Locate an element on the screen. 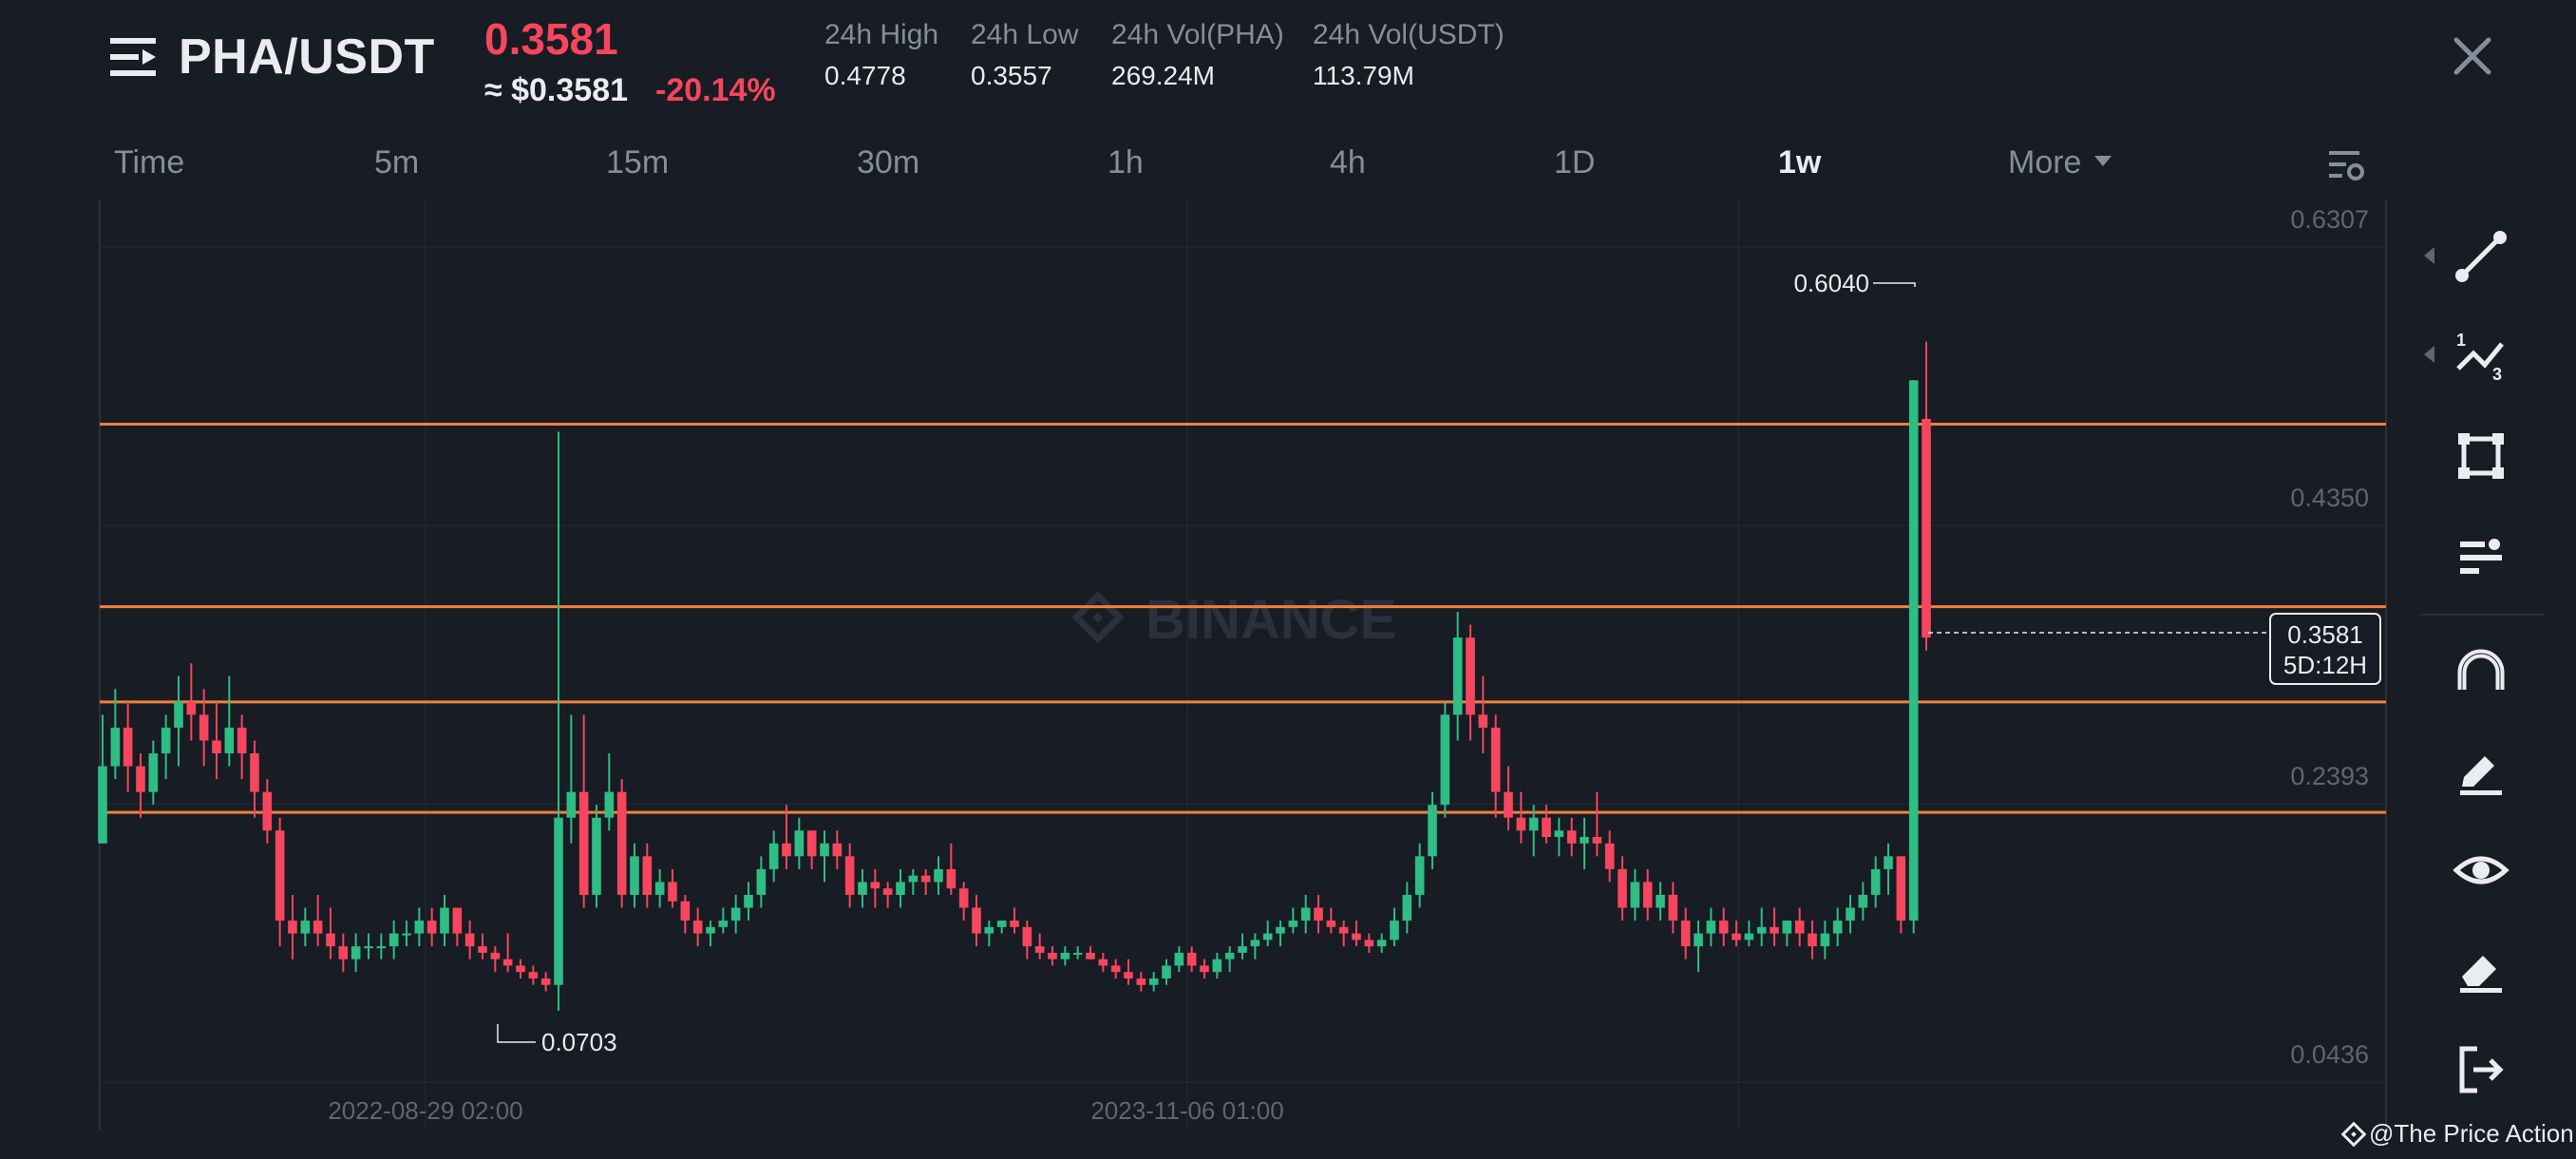 The width and height of the screenshot is (2576, 1159). menu-icon is located at coordinates (133, 57).